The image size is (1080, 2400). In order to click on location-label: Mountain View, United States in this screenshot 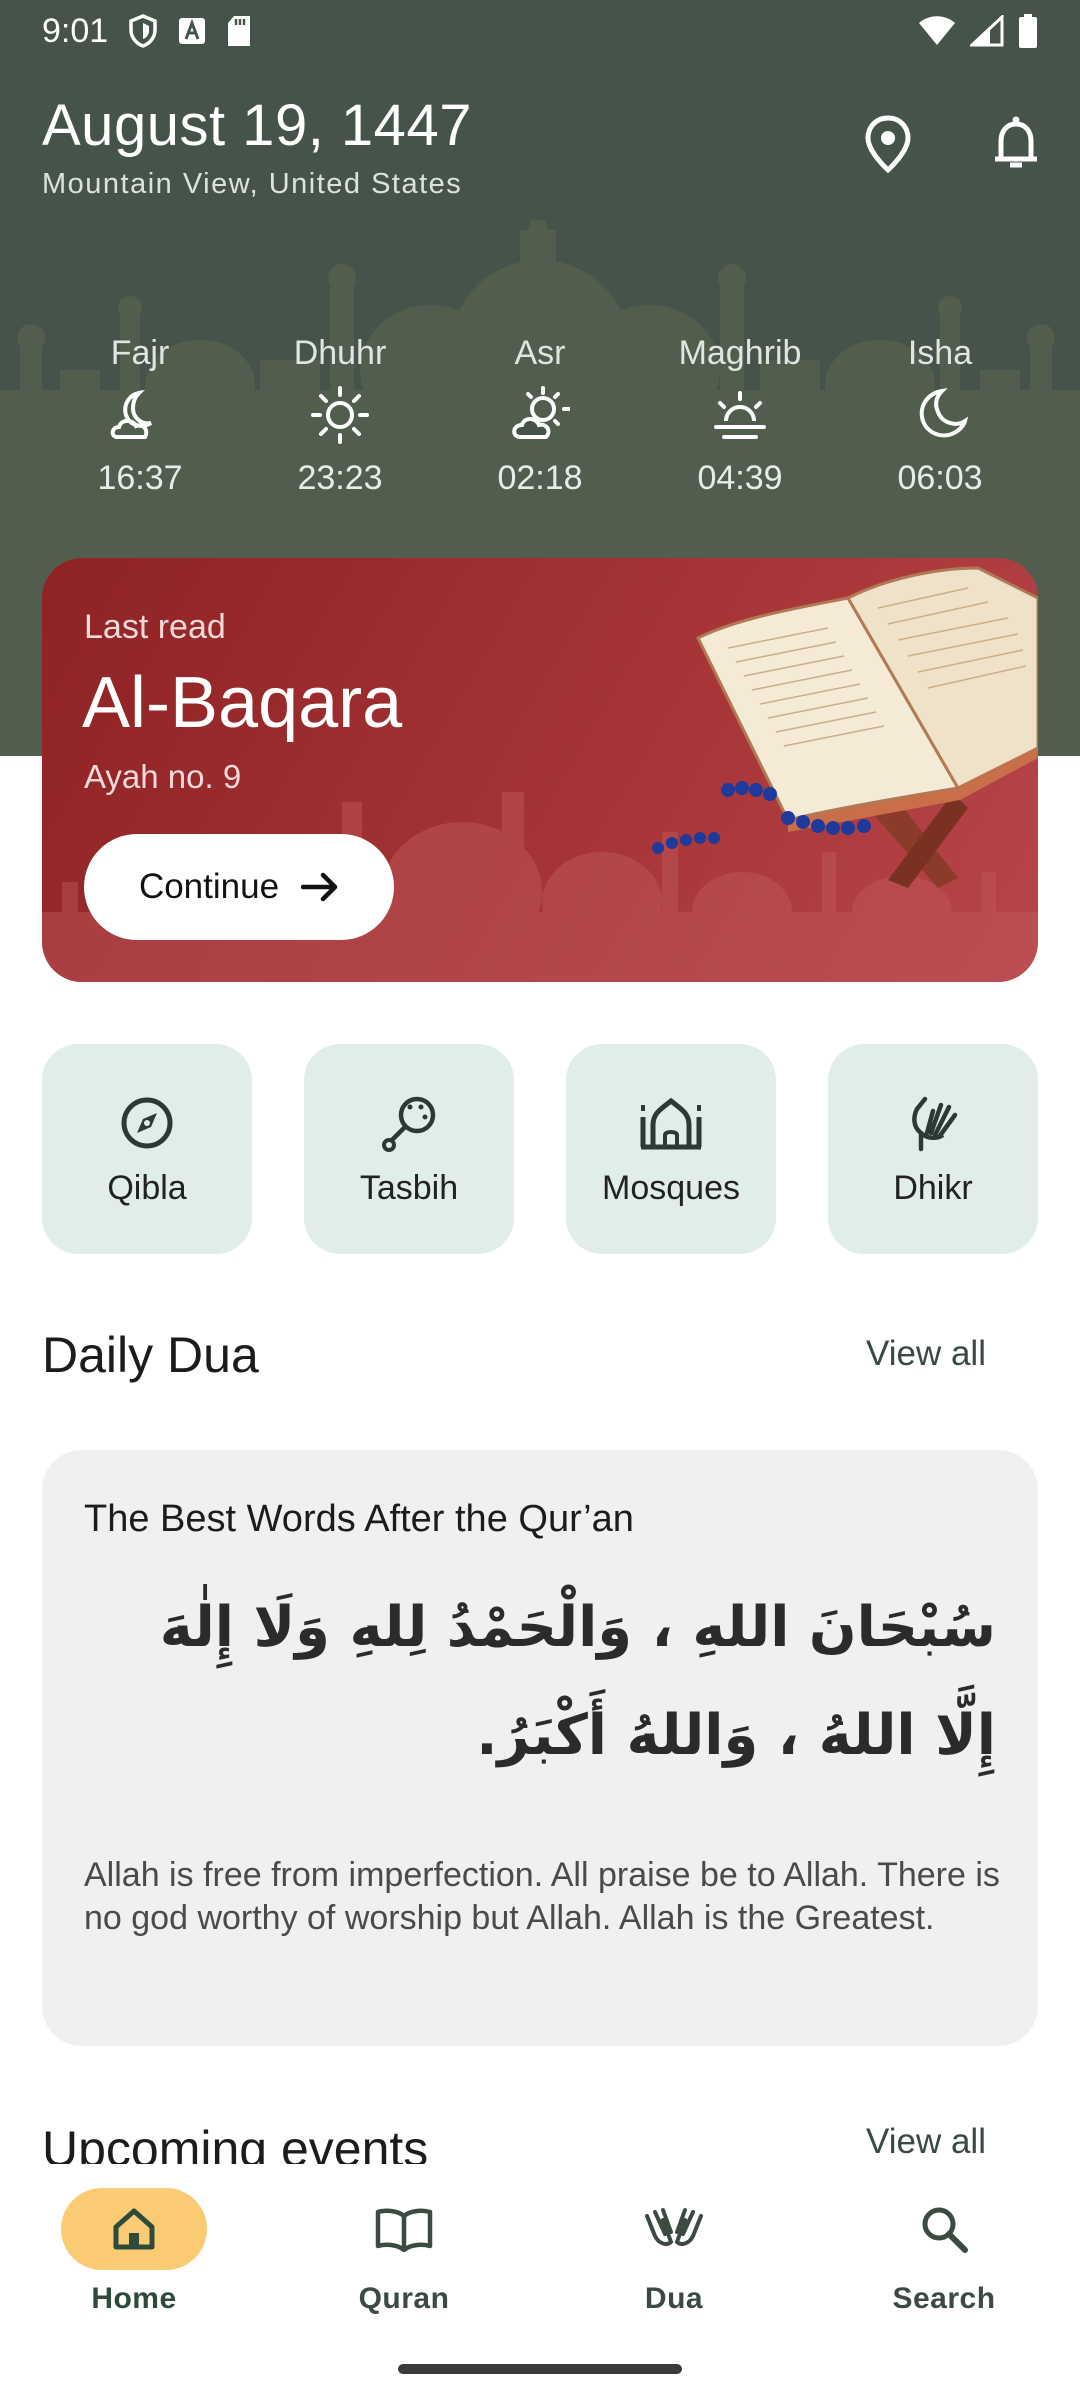, I will do `click(252, 184)`.